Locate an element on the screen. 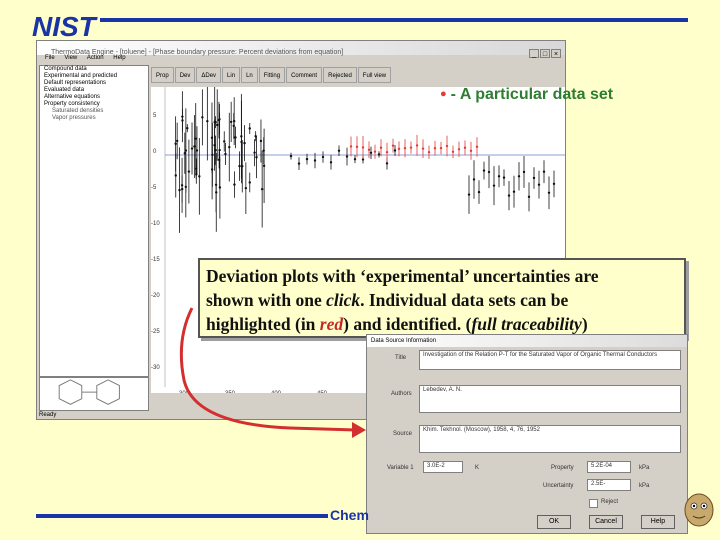  molecule-structure-image is located at coordinates (94, 394).